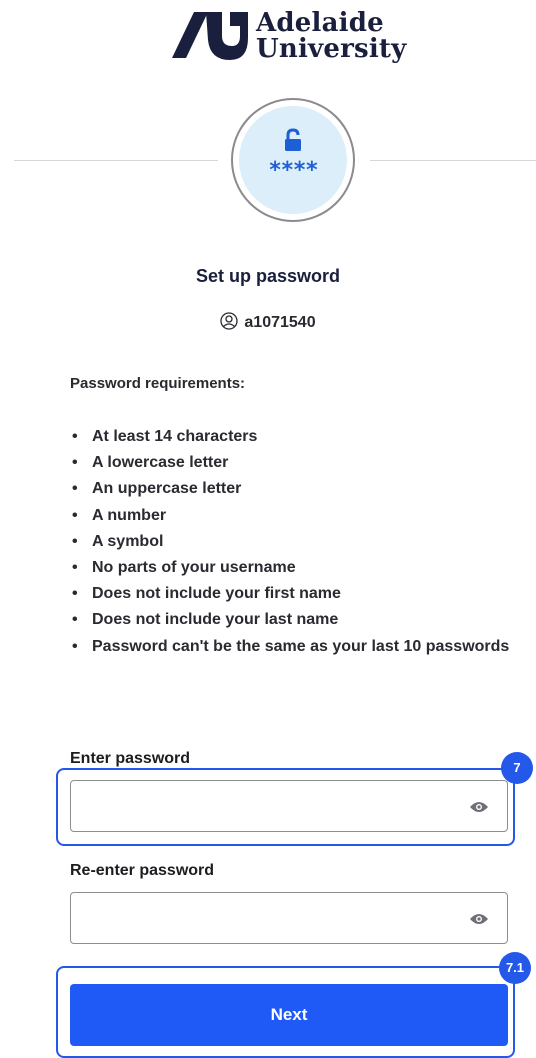  Describe the element at coordinates (158, 383) in the screenshot. I see `requirements-heading: Password requirements:` at that location.